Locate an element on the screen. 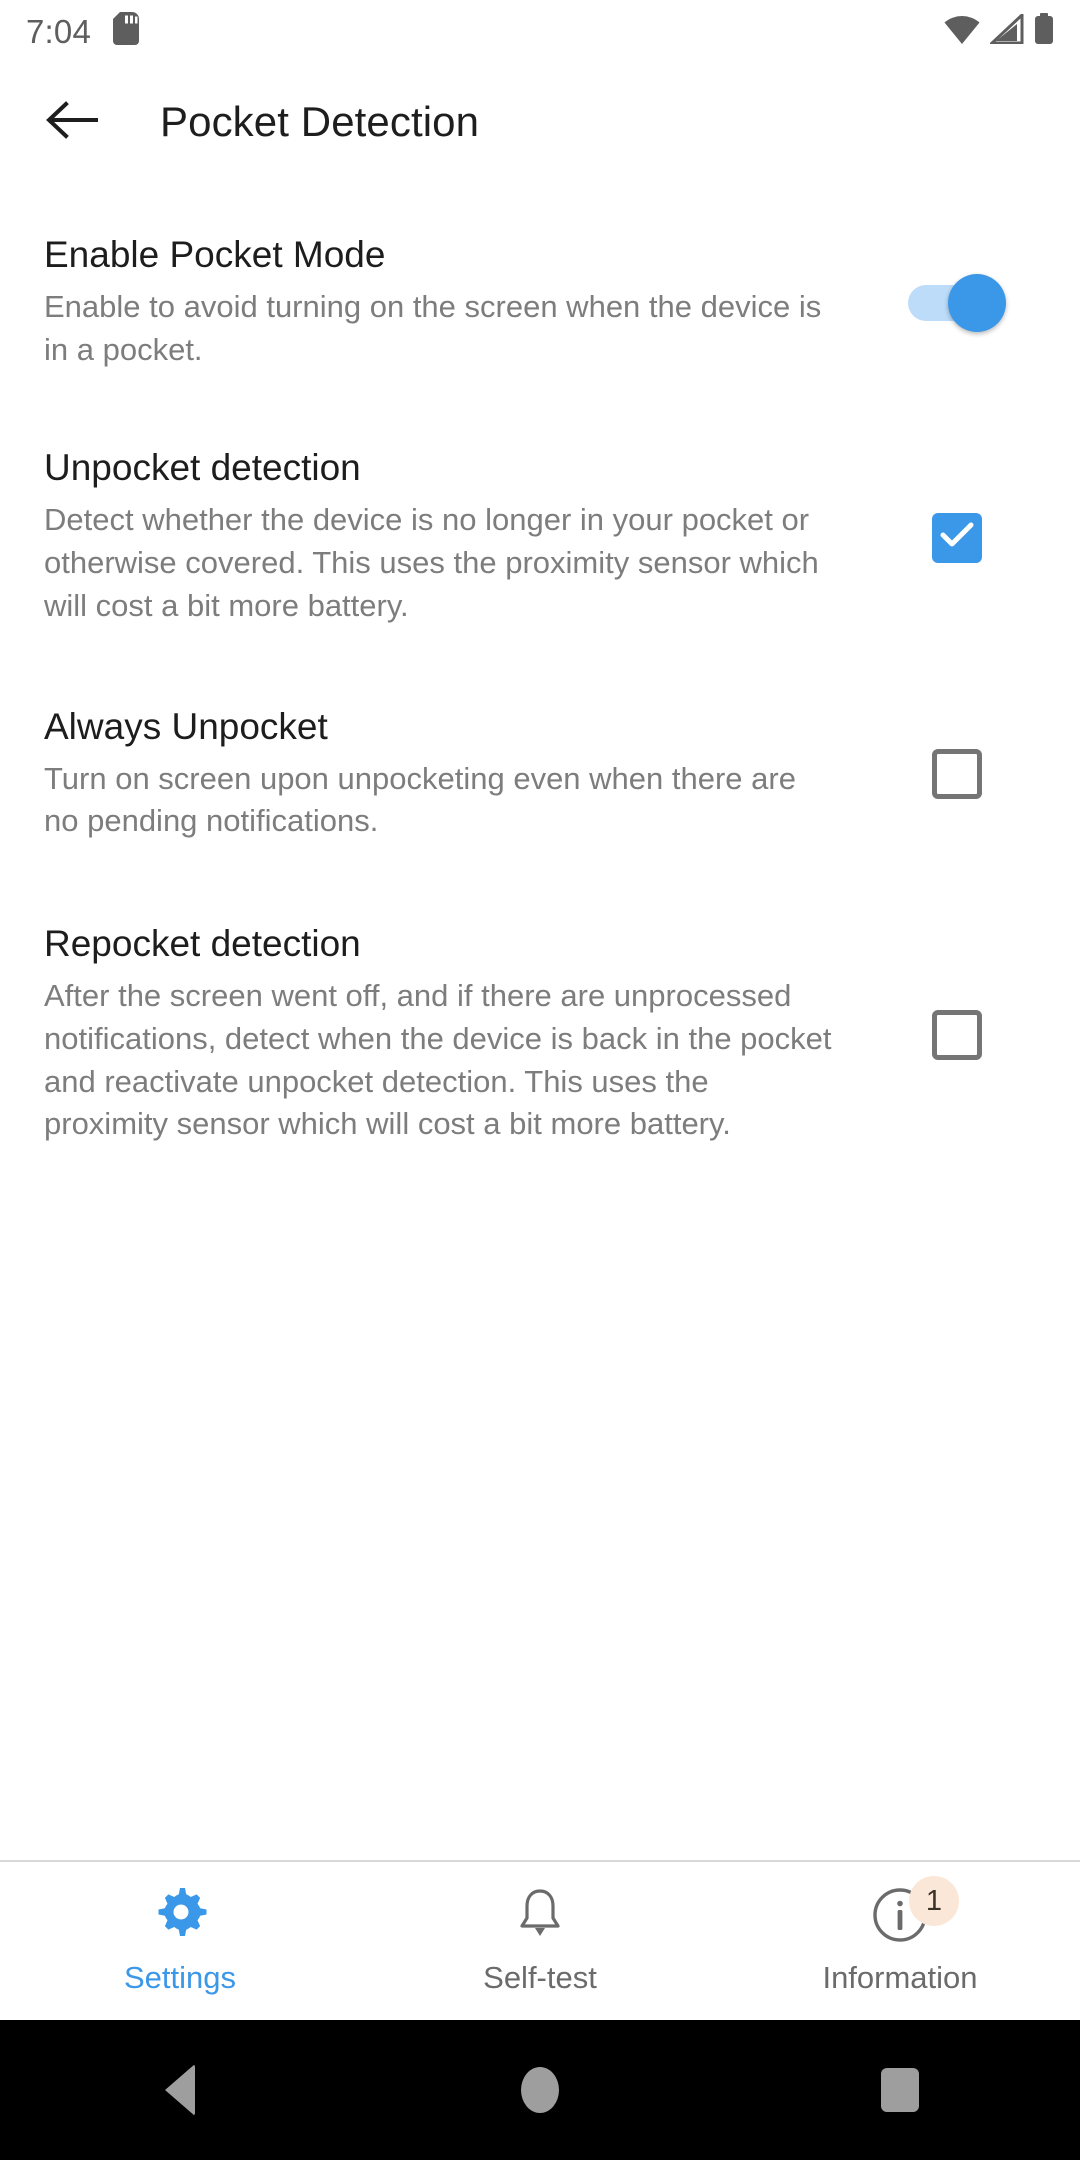 This screenshot has width=1080, height=2160. system-home-button is located at coordinates (540, 2090).